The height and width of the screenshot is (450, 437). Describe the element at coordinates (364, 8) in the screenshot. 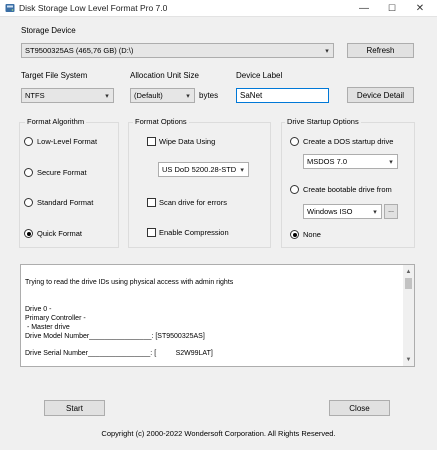

I see `minimize-button: —` at that location.